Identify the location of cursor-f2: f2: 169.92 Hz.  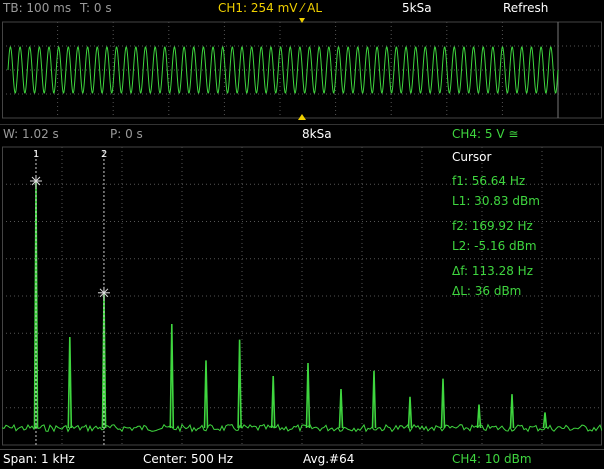
(492, 226).